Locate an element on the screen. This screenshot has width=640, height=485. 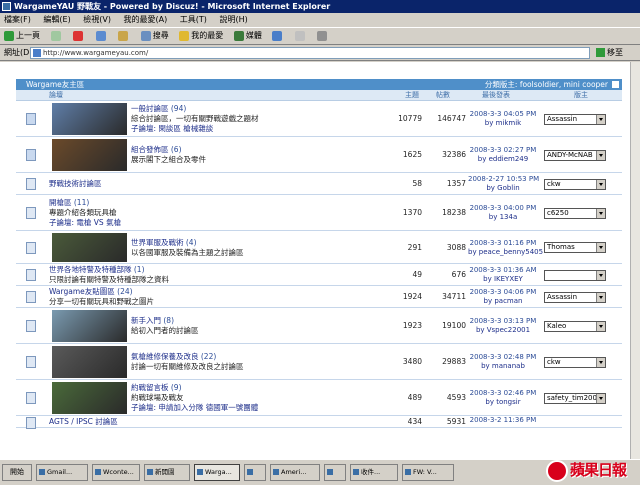
menu-tools: 工具(T) is located at coordinates (193, 19).